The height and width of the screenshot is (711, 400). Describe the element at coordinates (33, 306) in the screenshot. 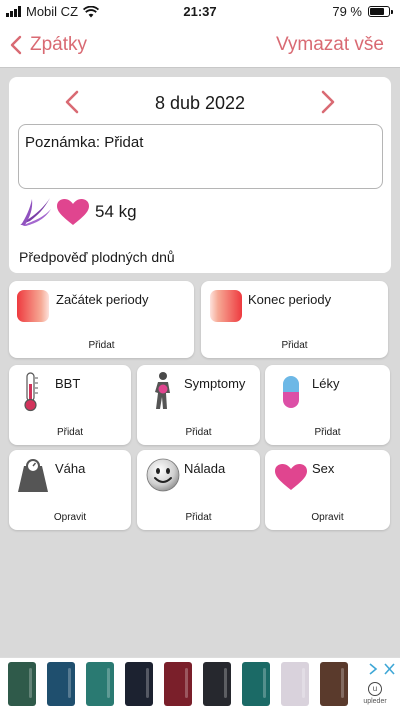

I see `period-start-icon` at that location.